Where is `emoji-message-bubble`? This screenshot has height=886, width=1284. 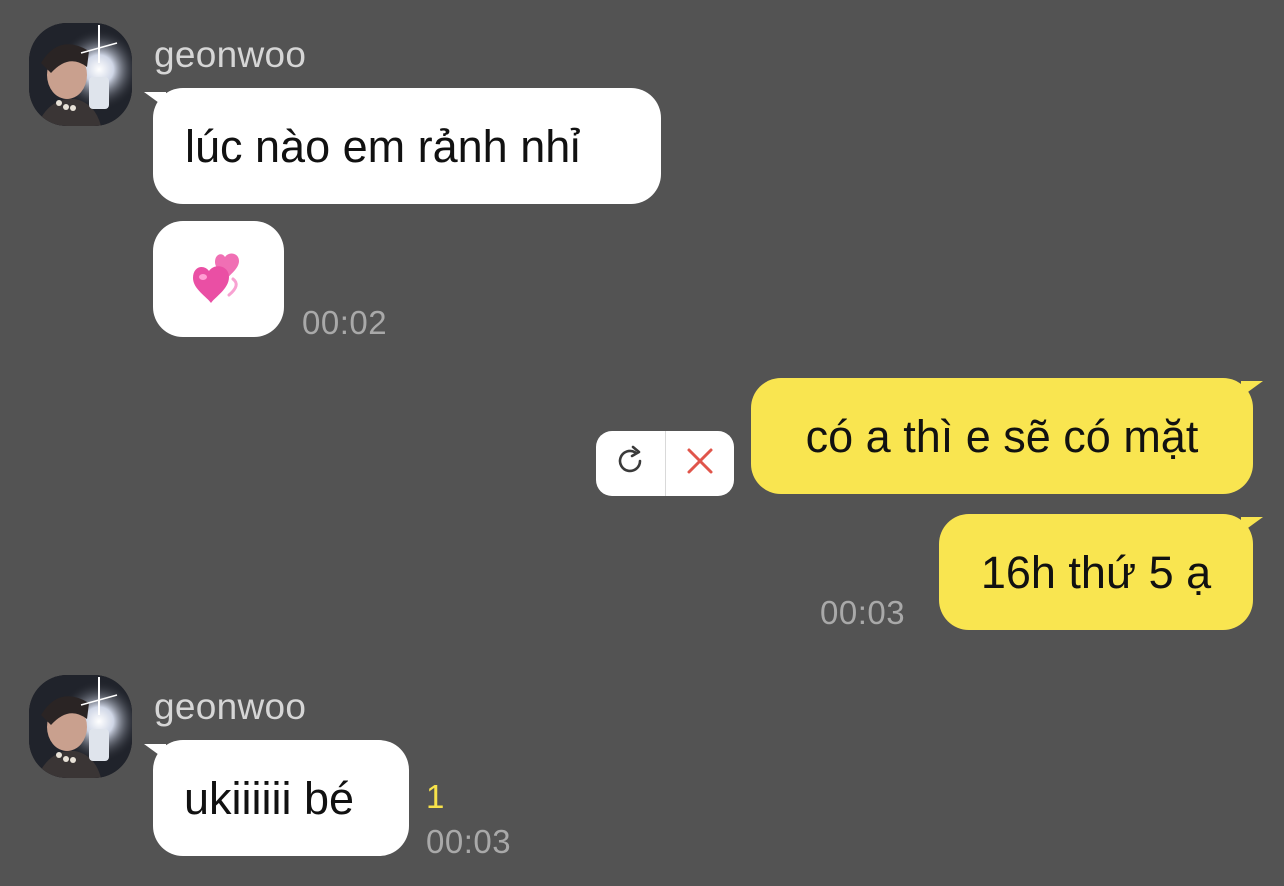
emoji-message-bubble is located at coordinates (218, 279).